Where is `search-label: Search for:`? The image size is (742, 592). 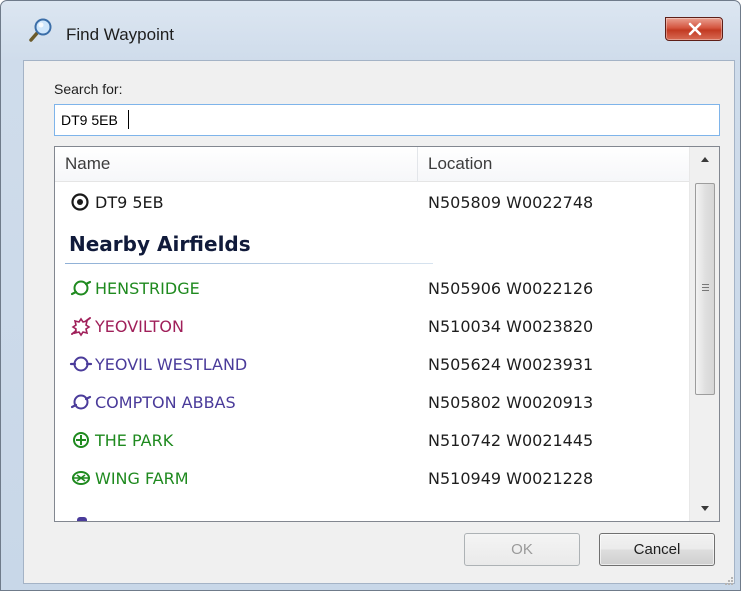
search-label: Search for: is located at coordinates (88, 89).